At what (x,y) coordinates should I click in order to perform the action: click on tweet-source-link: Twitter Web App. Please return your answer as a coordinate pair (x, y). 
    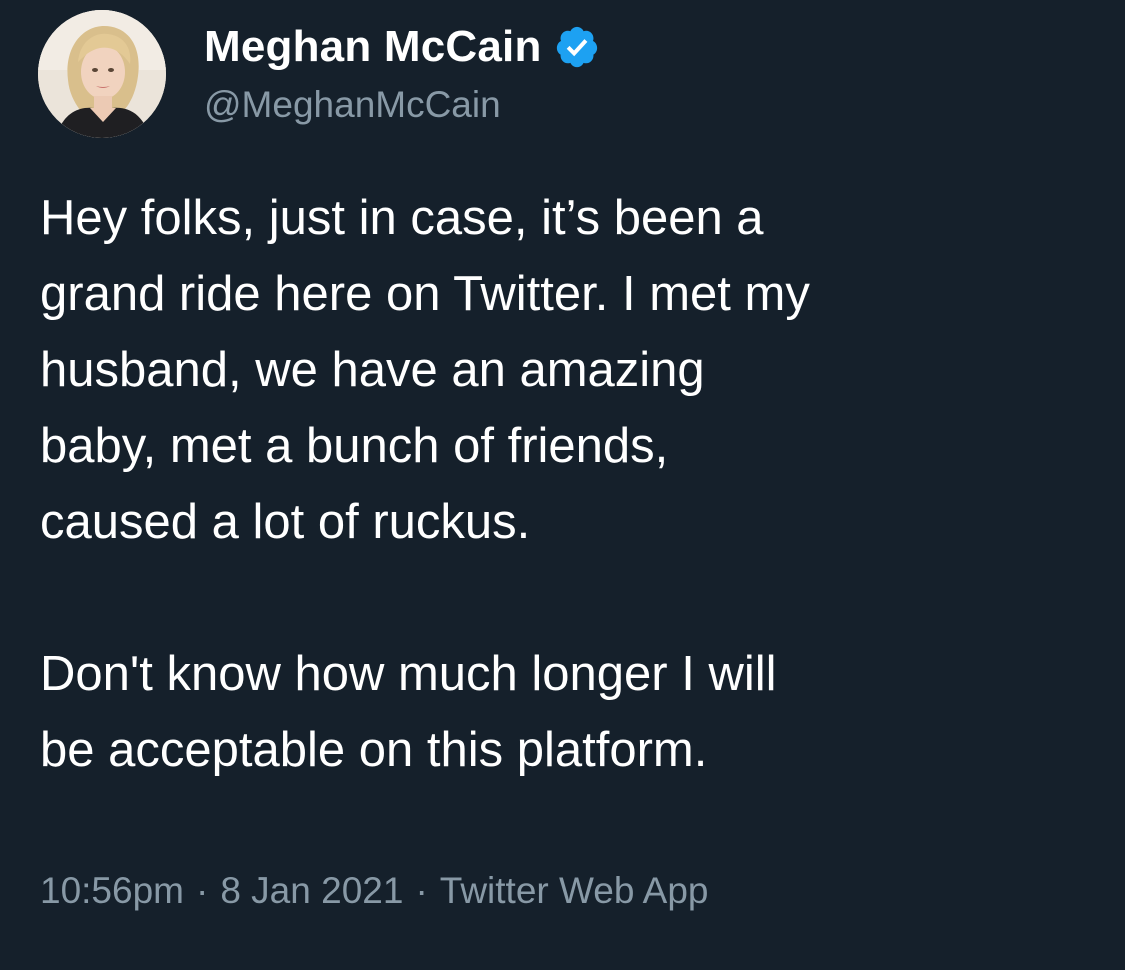
    Looking at the image, I should click on (574, 891).